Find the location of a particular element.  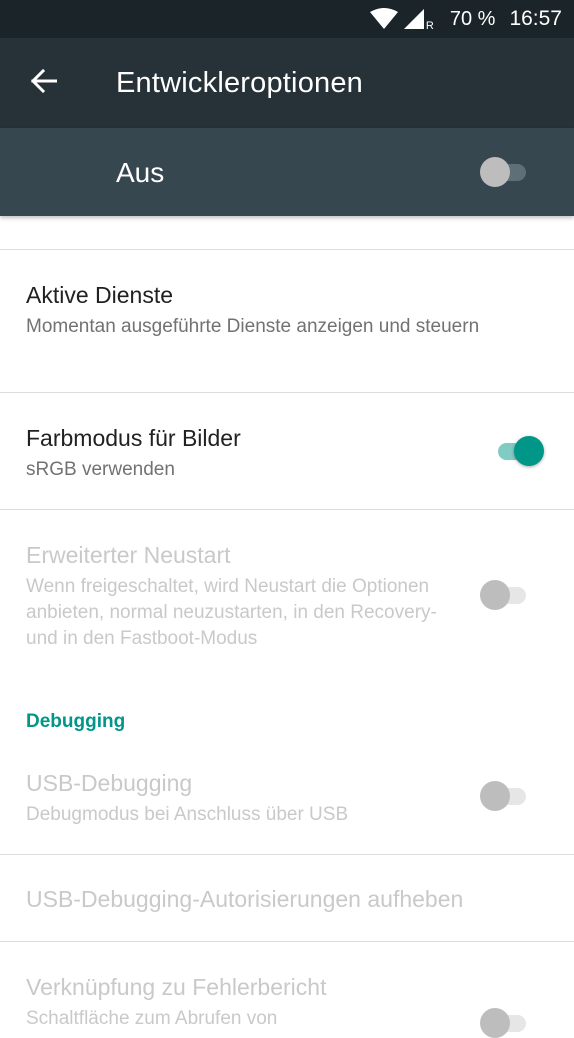

item-title: Farbmodus für Bilder is located at coordinates (133, 438).